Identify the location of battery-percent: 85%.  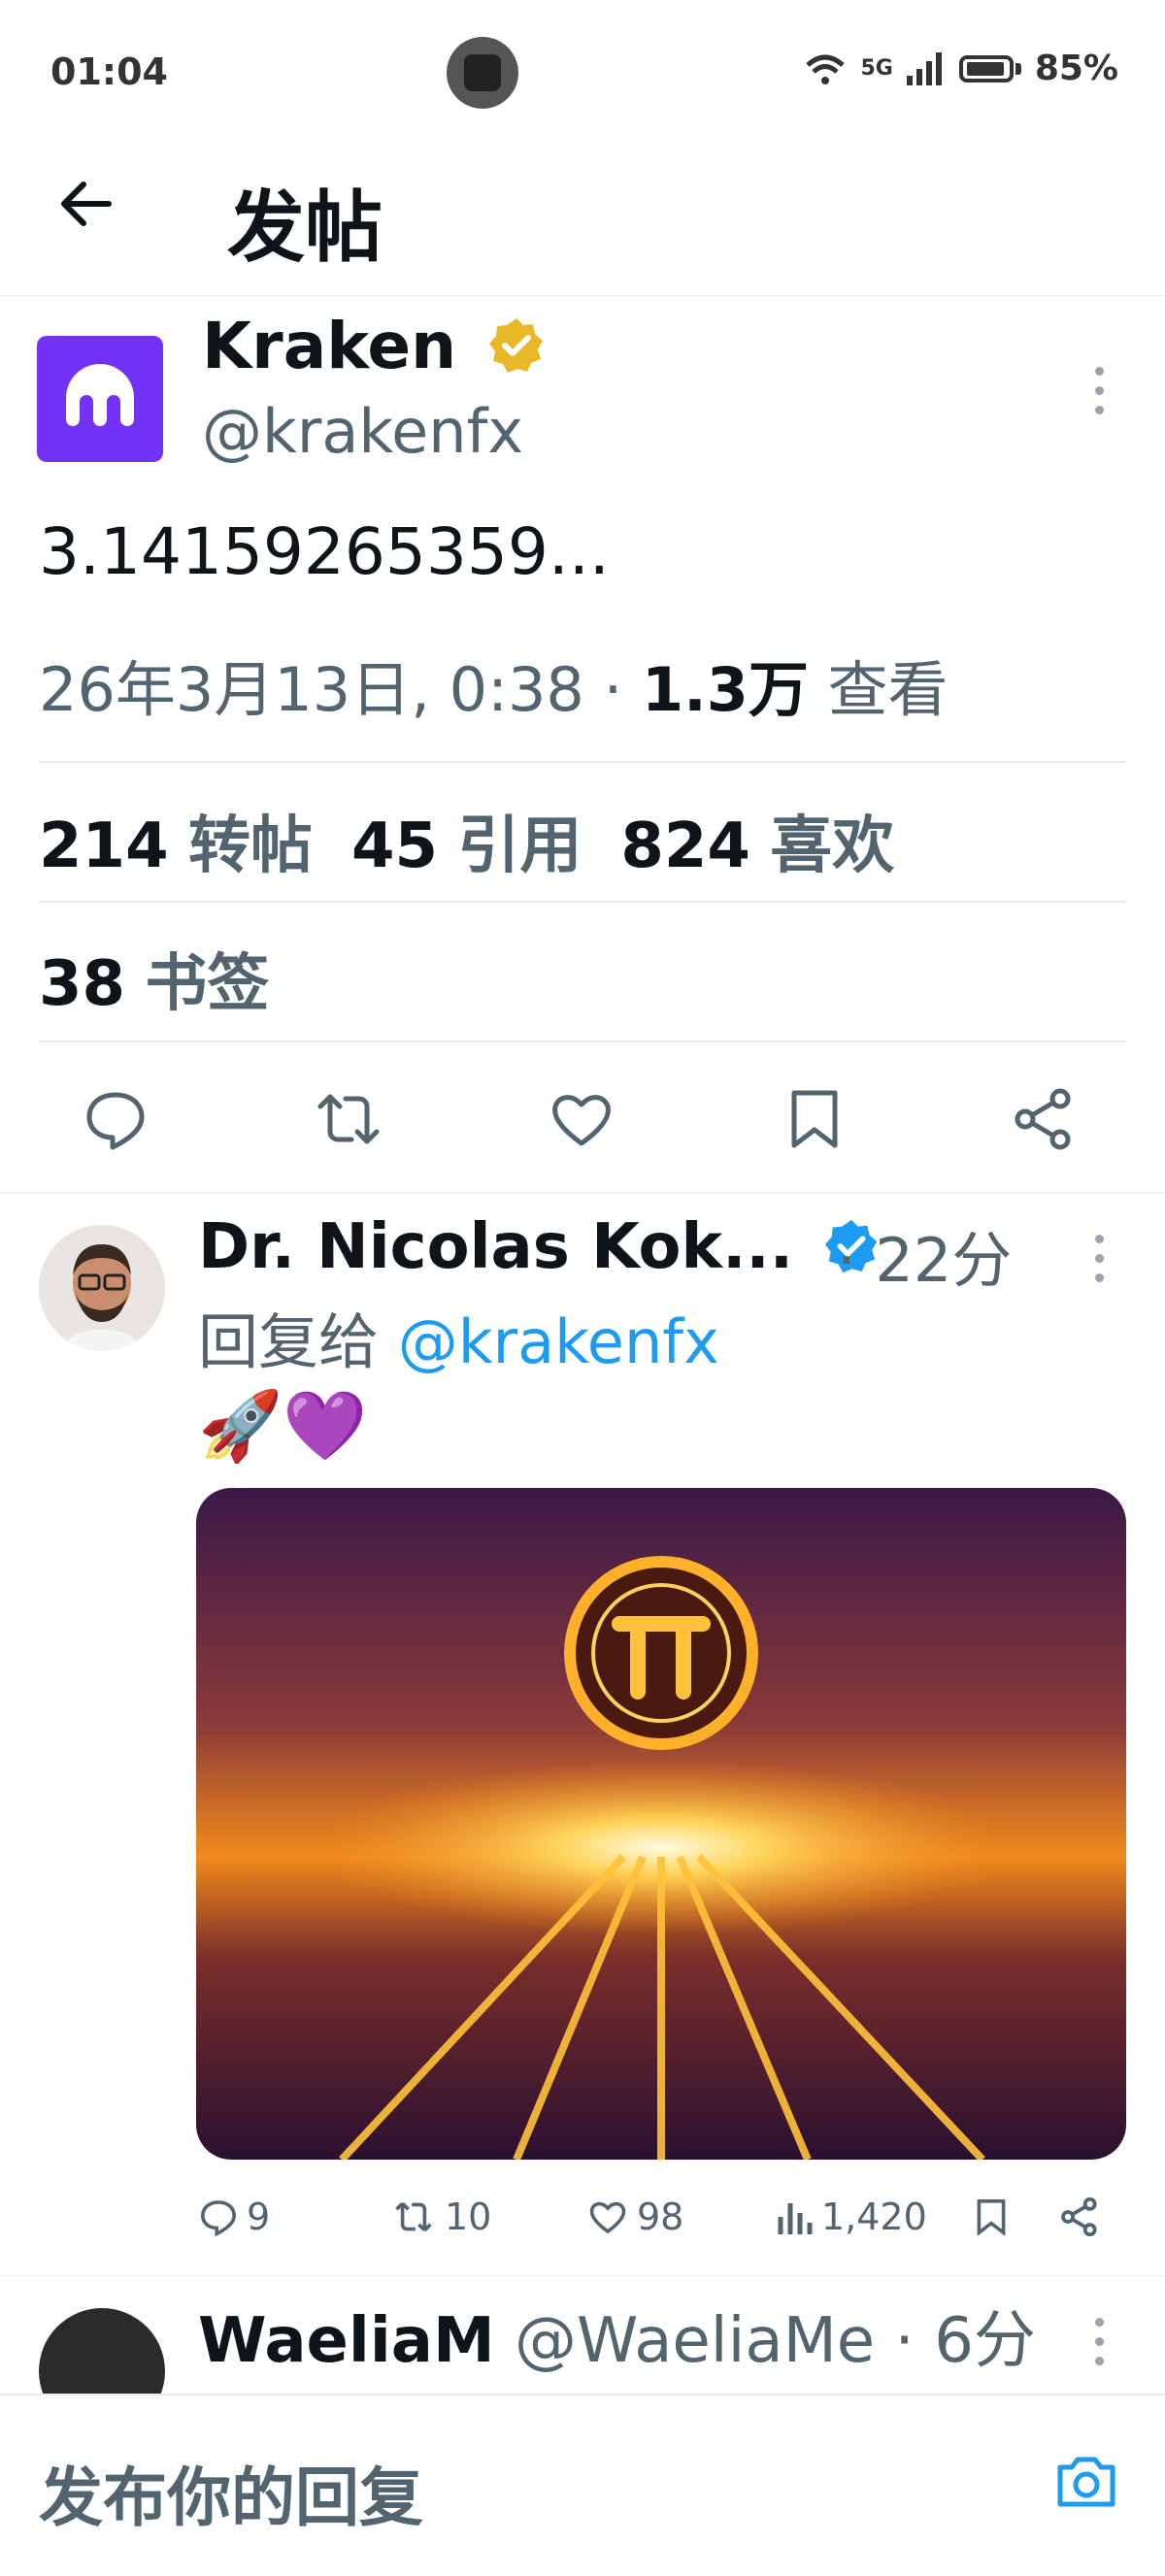
(1076, 68).